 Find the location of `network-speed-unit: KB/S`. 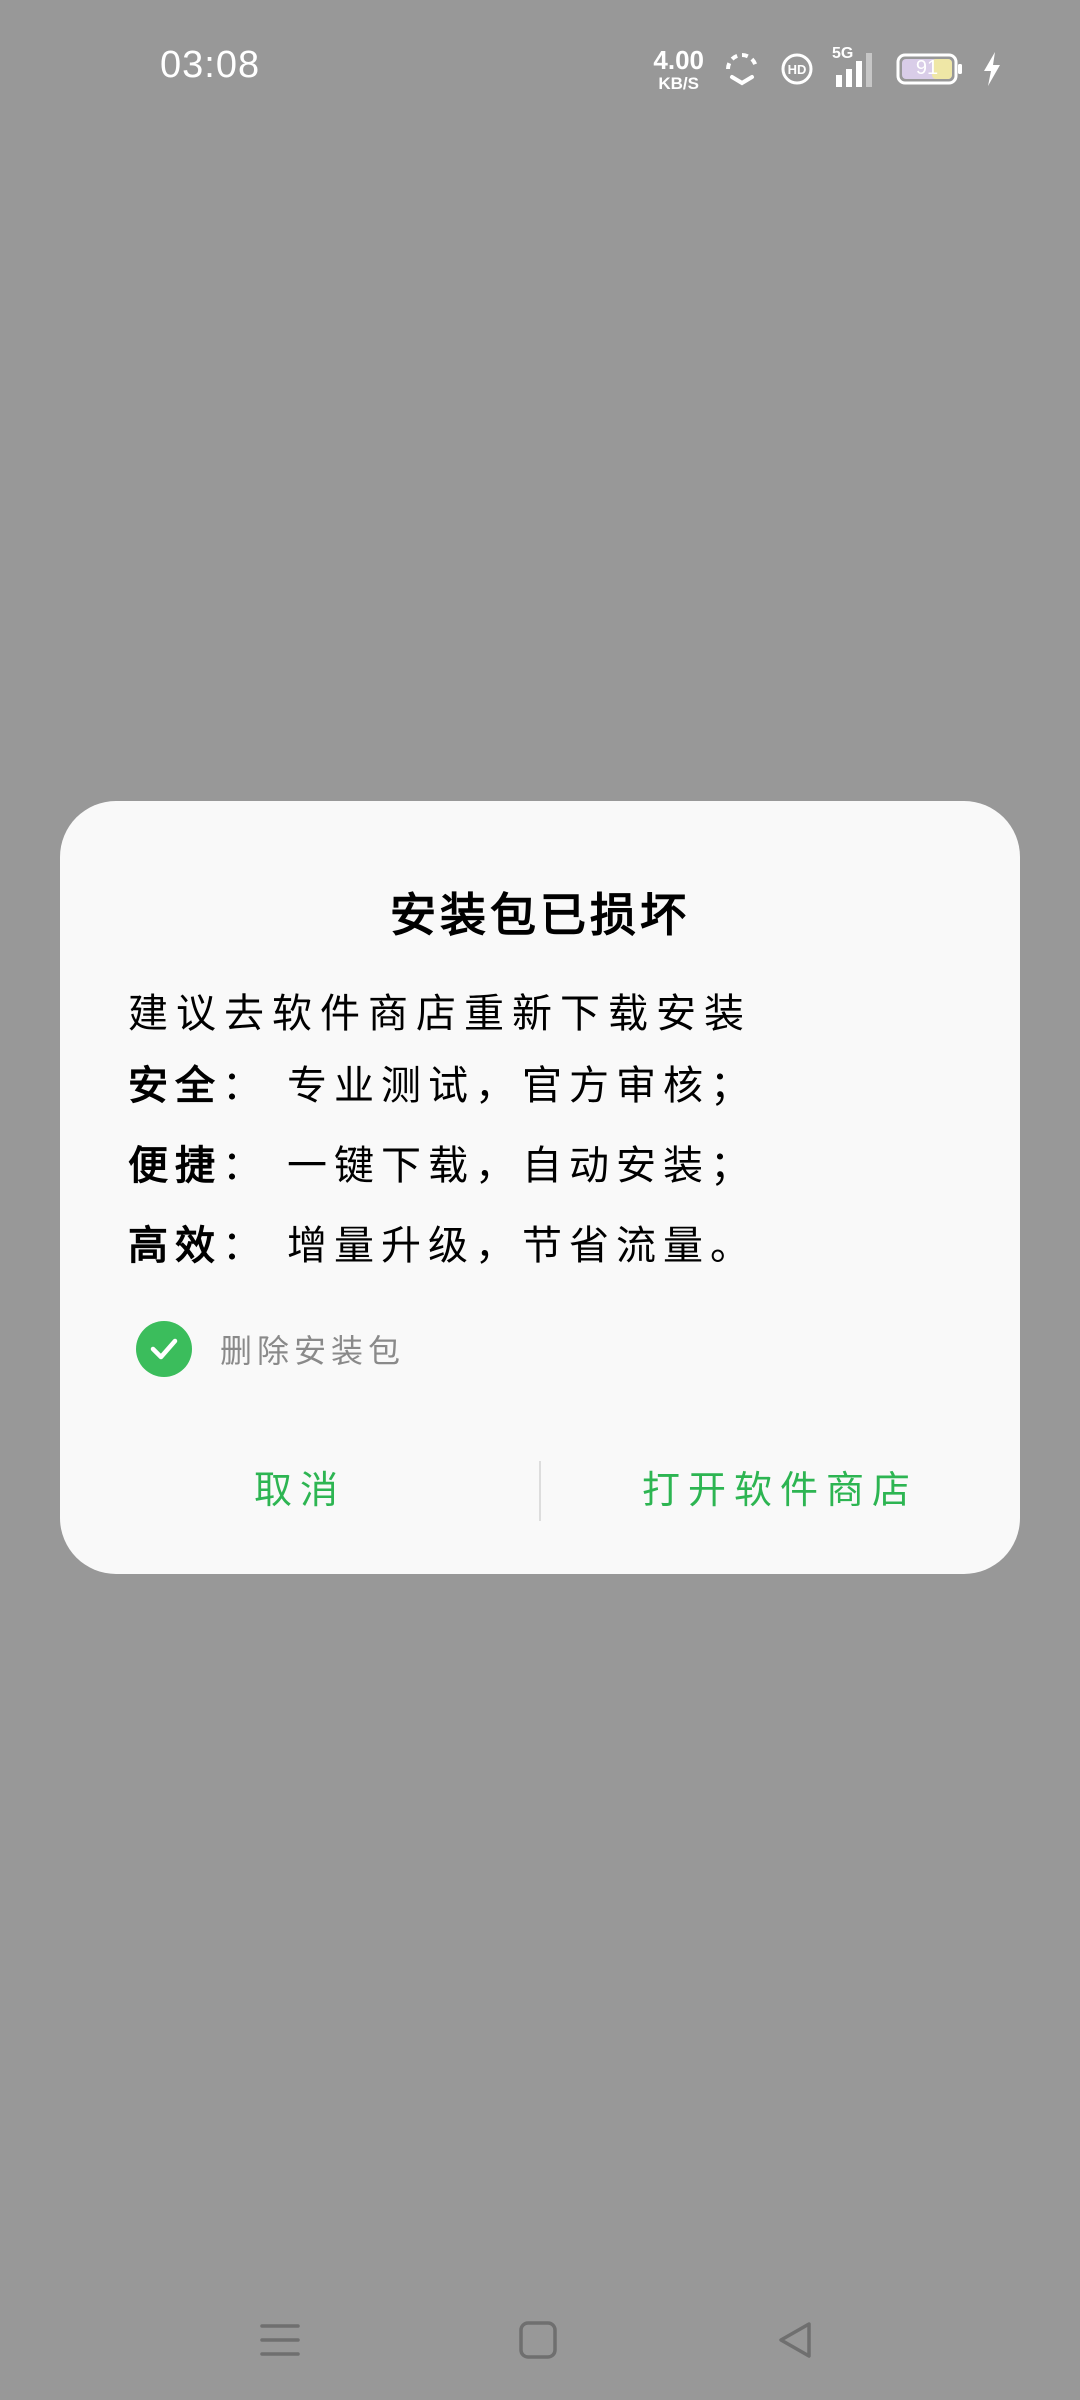

network-speed-unit: KB/S is located at coordinates (678, 83).